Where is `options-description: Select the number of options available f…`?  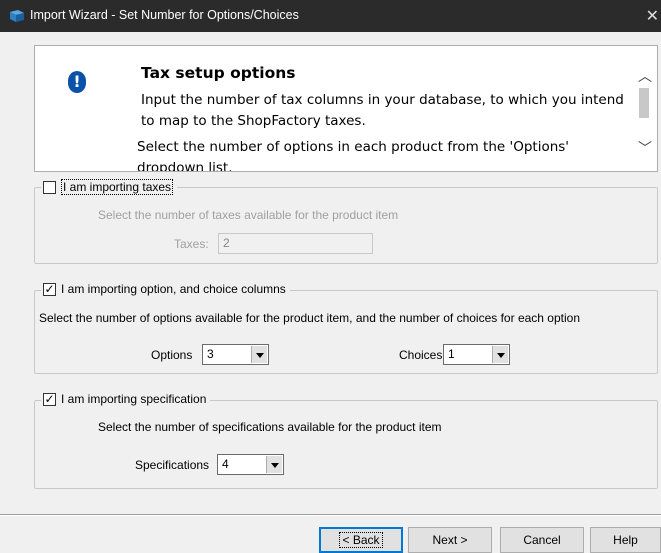 options-description: Select the number of options available f… is located at coordinates (309, 318).